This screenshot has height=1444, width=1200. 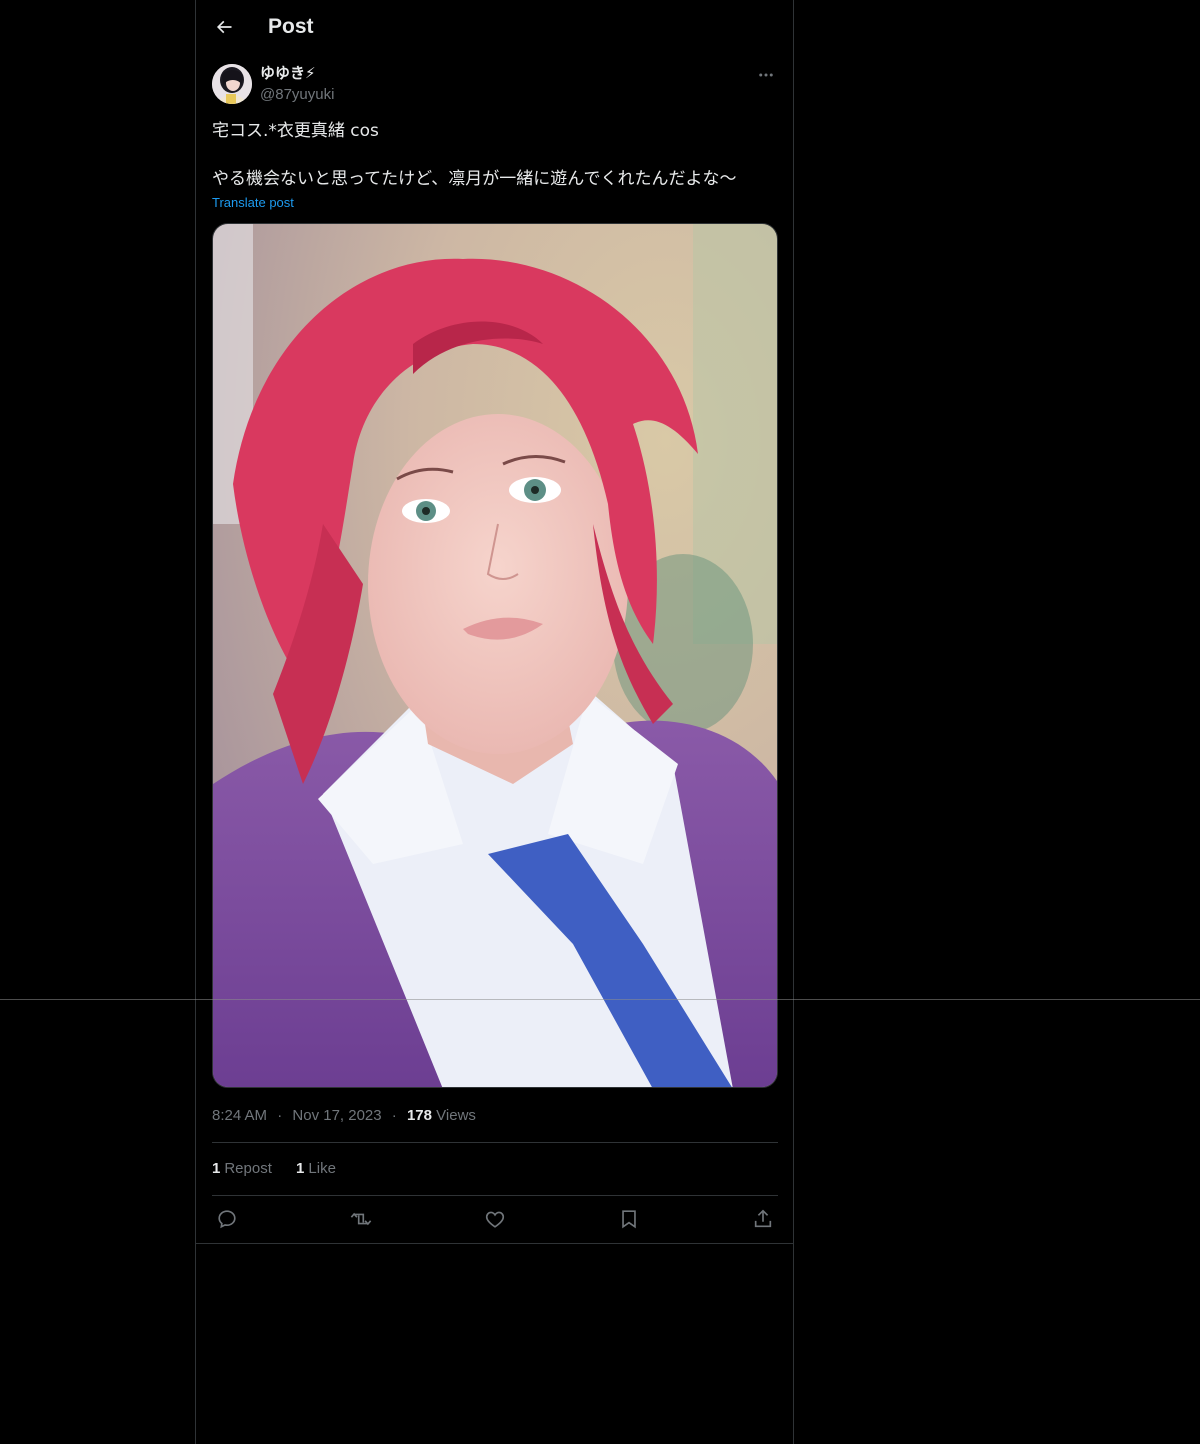 What do you see at coordinates (216, 1168) in the screenshot?
I see `reposts-count: 1` at bounding box center [216, 1168].